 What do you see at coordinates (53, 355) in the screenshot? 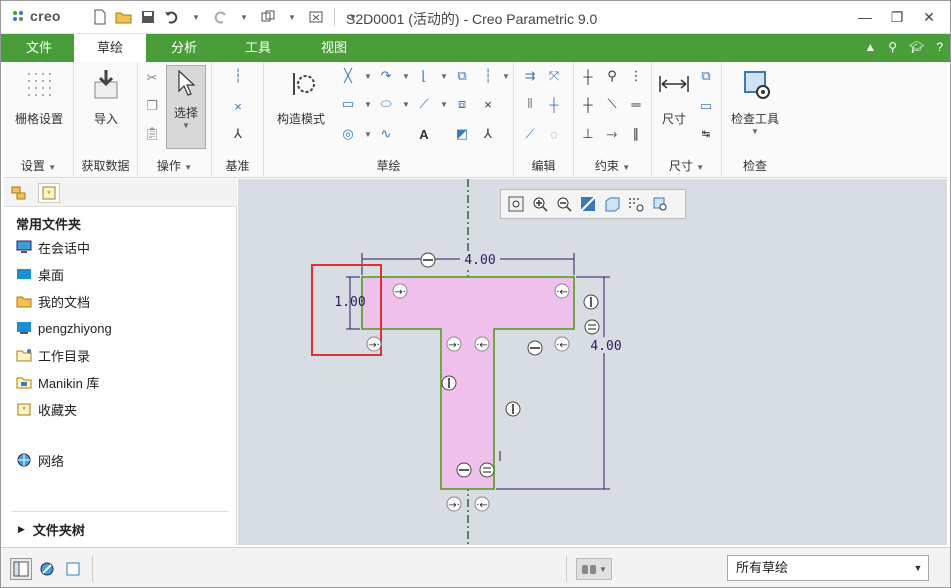
I see `folder-item-working-directory: 工作目录` at bounding box center [53, 355].